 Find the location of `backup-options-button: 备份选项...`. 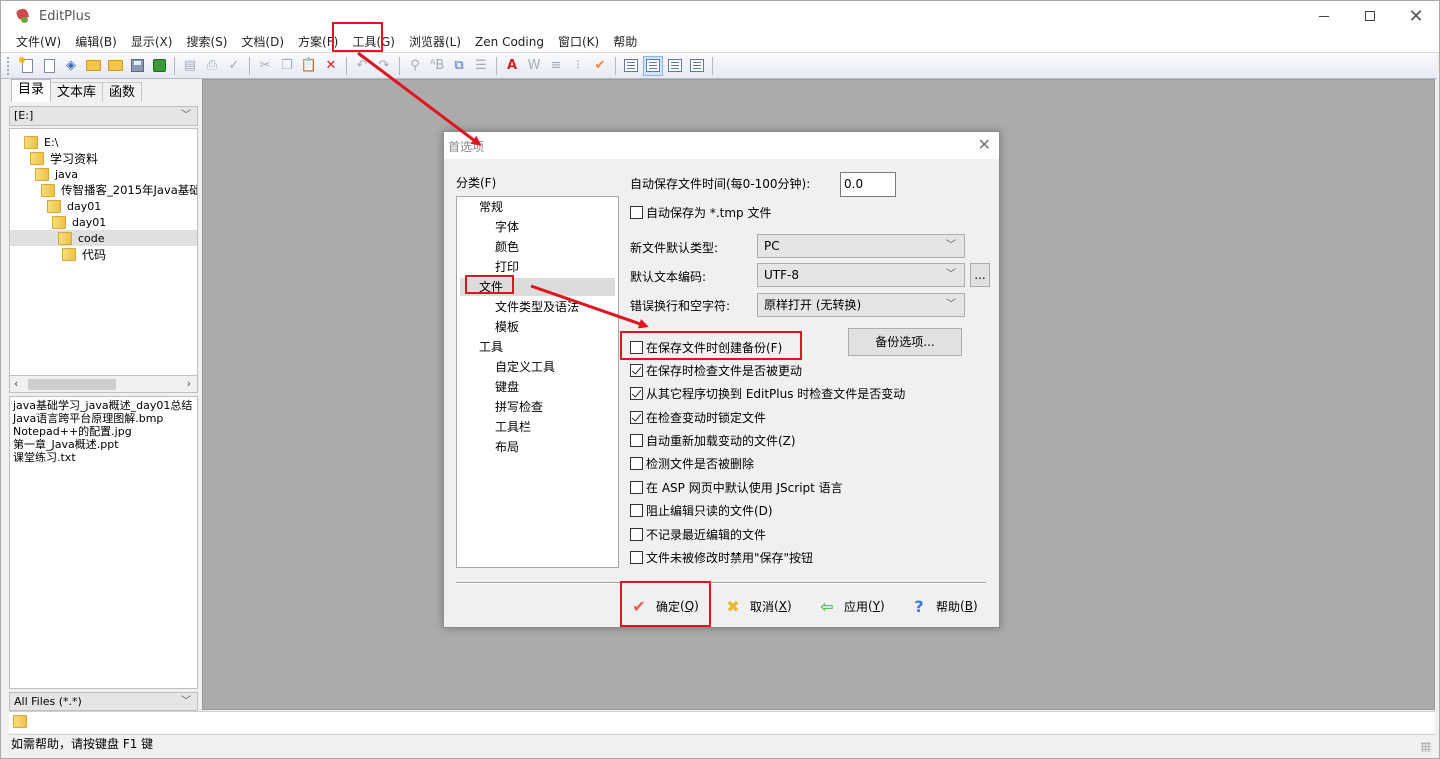

backup-options-button: 备份选项... is located at coordinates (905, 342).